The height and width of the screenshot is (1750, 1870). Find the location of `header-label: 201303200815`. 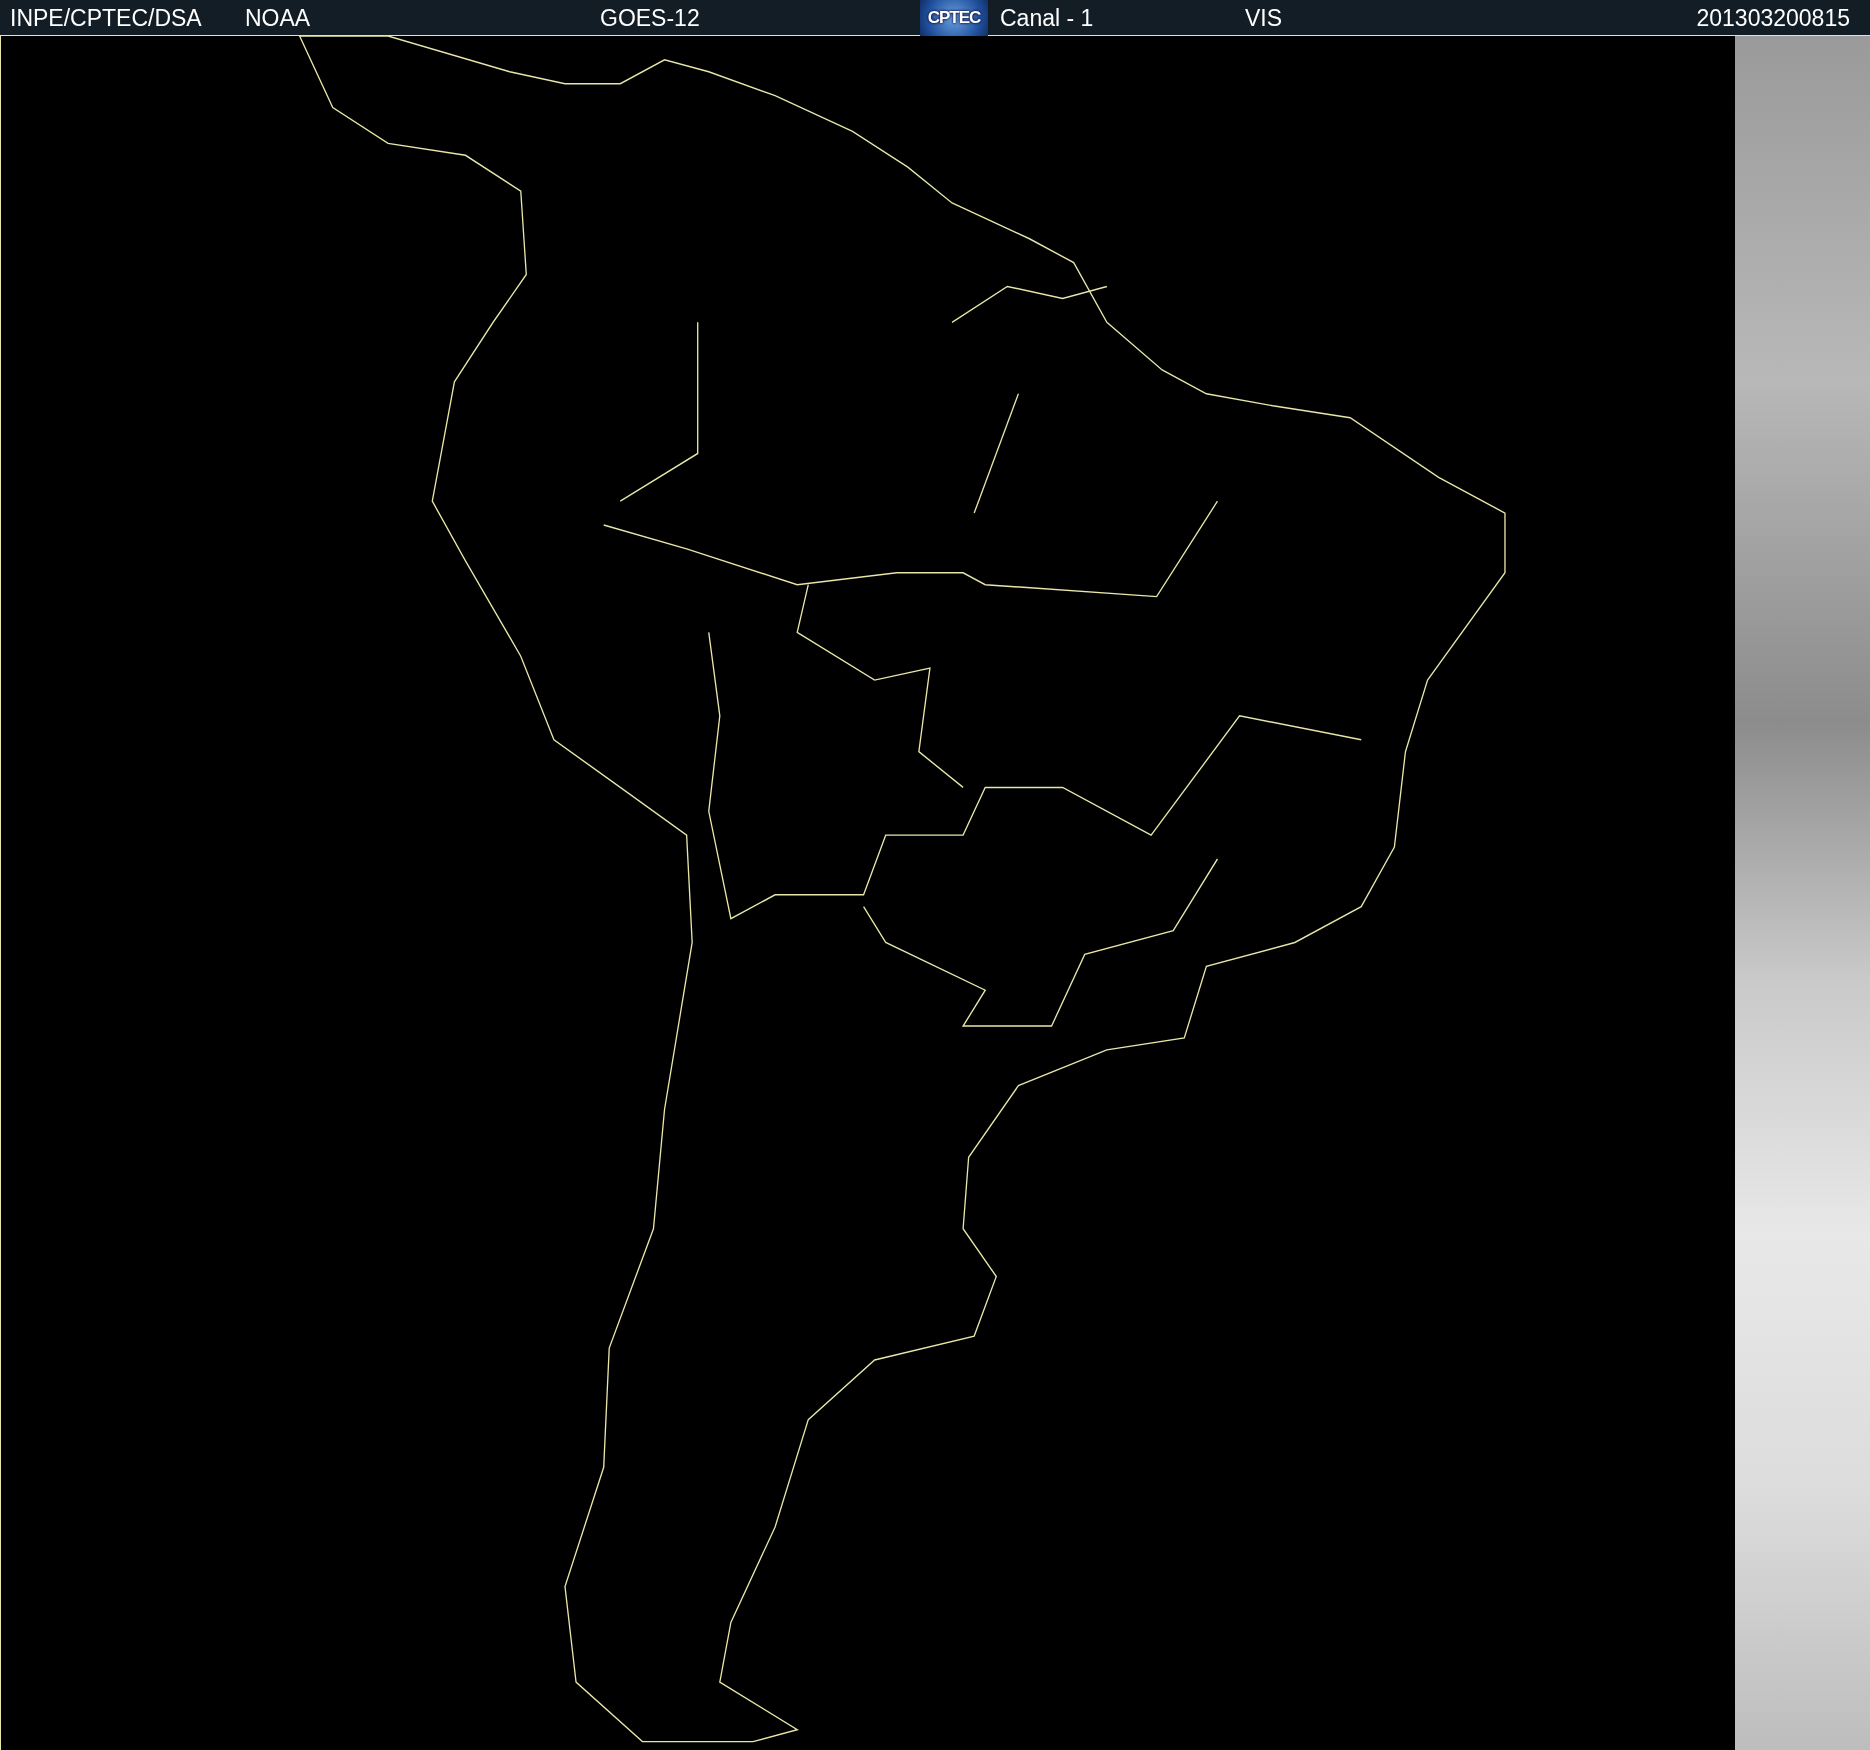

header-label: 201303200815 is located at coordinates (1773, 18).